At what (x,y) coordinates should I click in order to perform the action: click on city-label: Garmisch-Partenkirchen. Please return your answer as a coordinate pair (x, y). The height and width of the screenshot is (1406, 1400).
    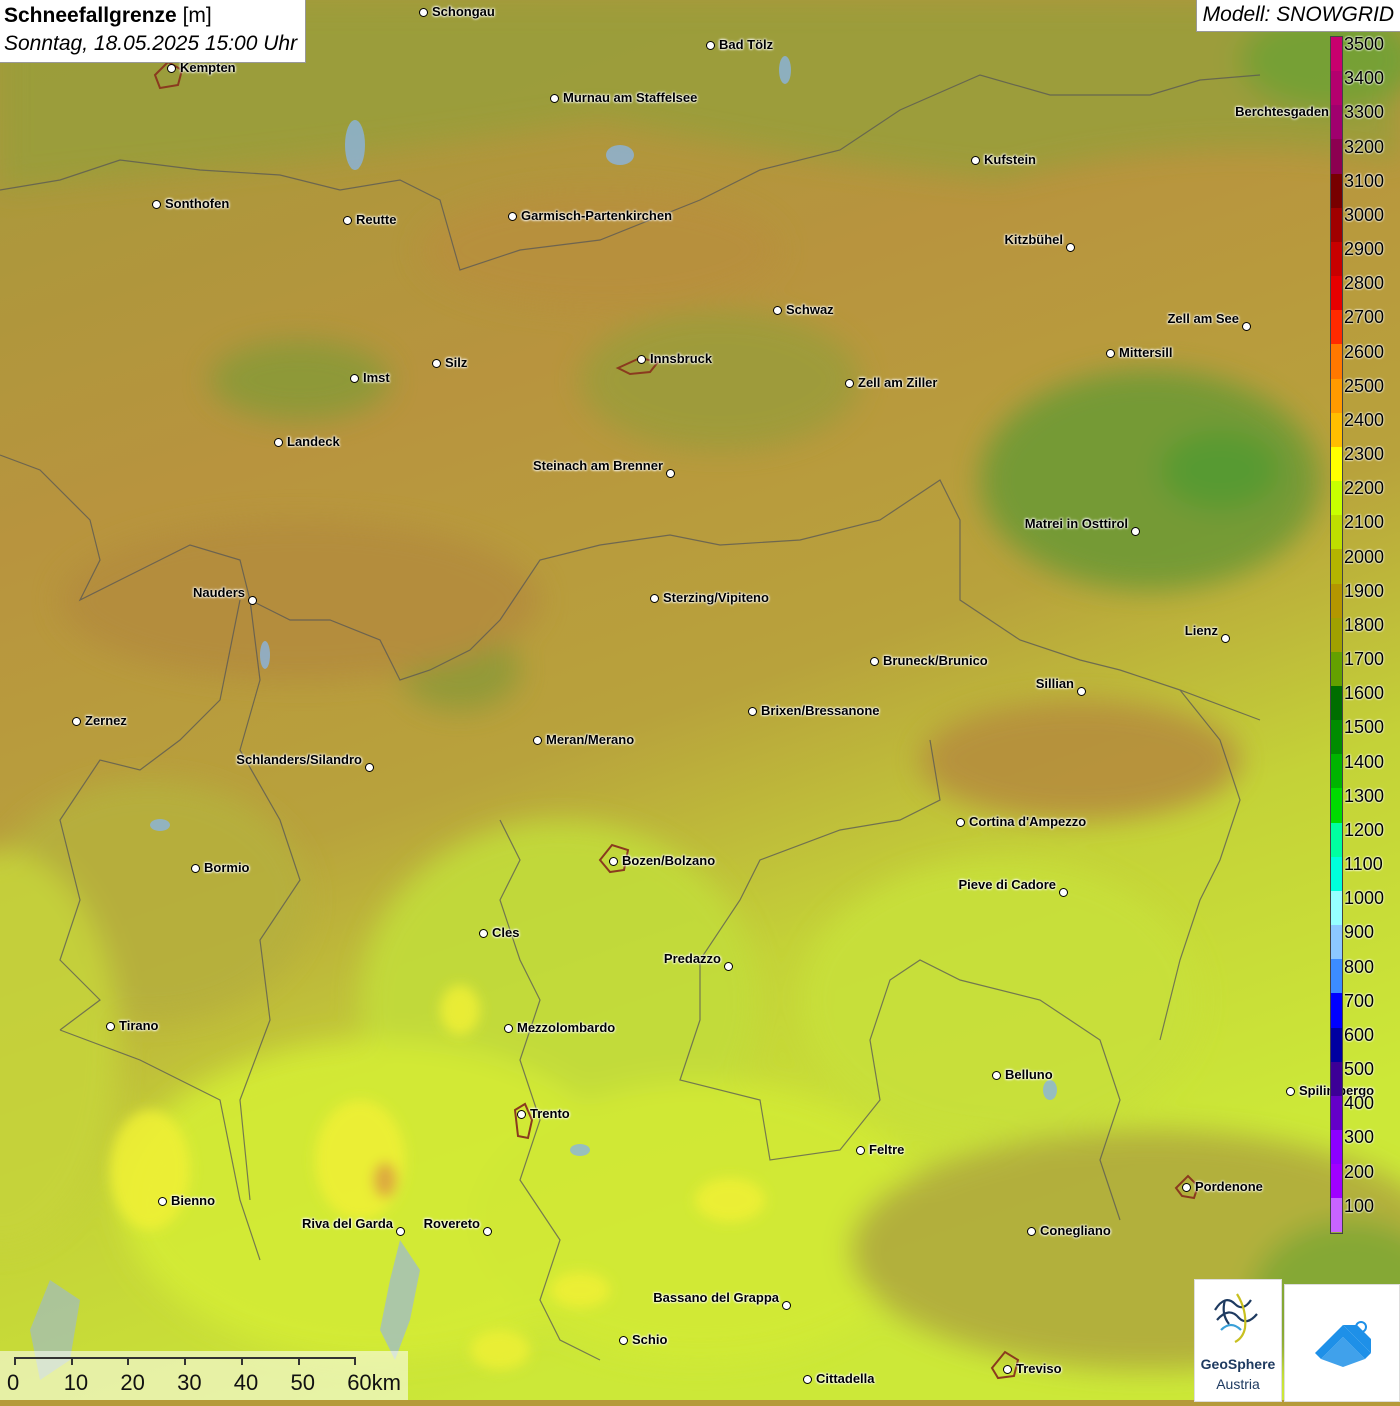
    Looking at the image, I should click on (597, 215).